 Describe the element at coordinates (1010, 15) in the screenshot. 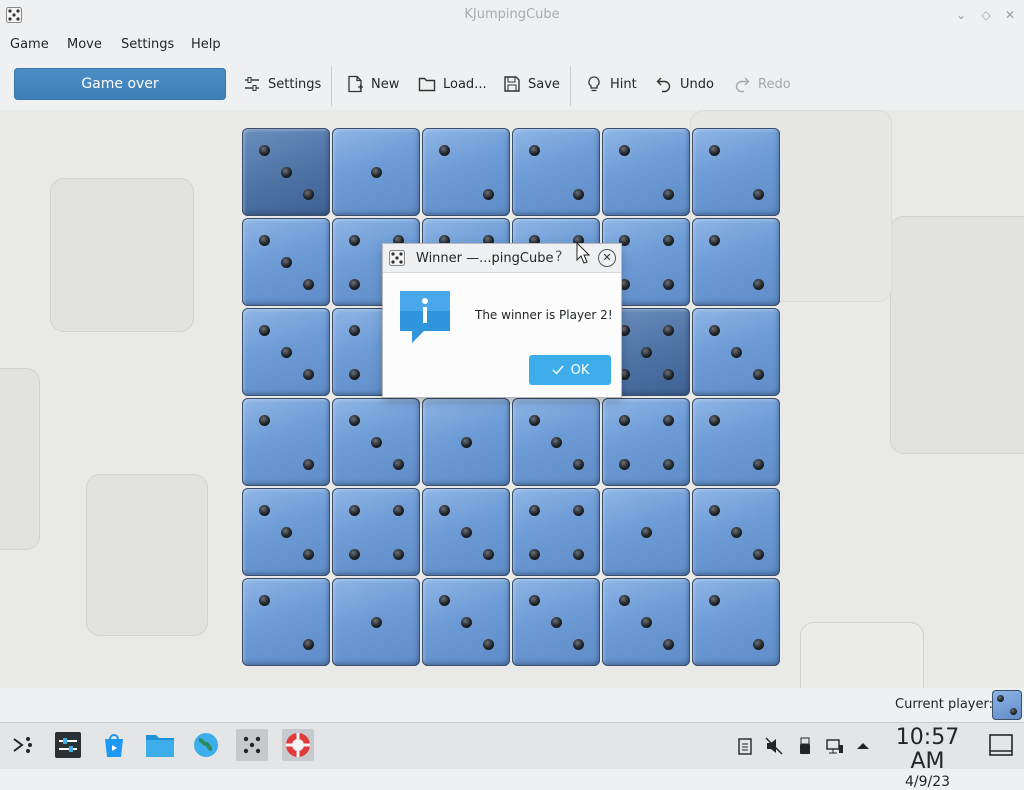

I see `close-window-icon: ✕` at that location.